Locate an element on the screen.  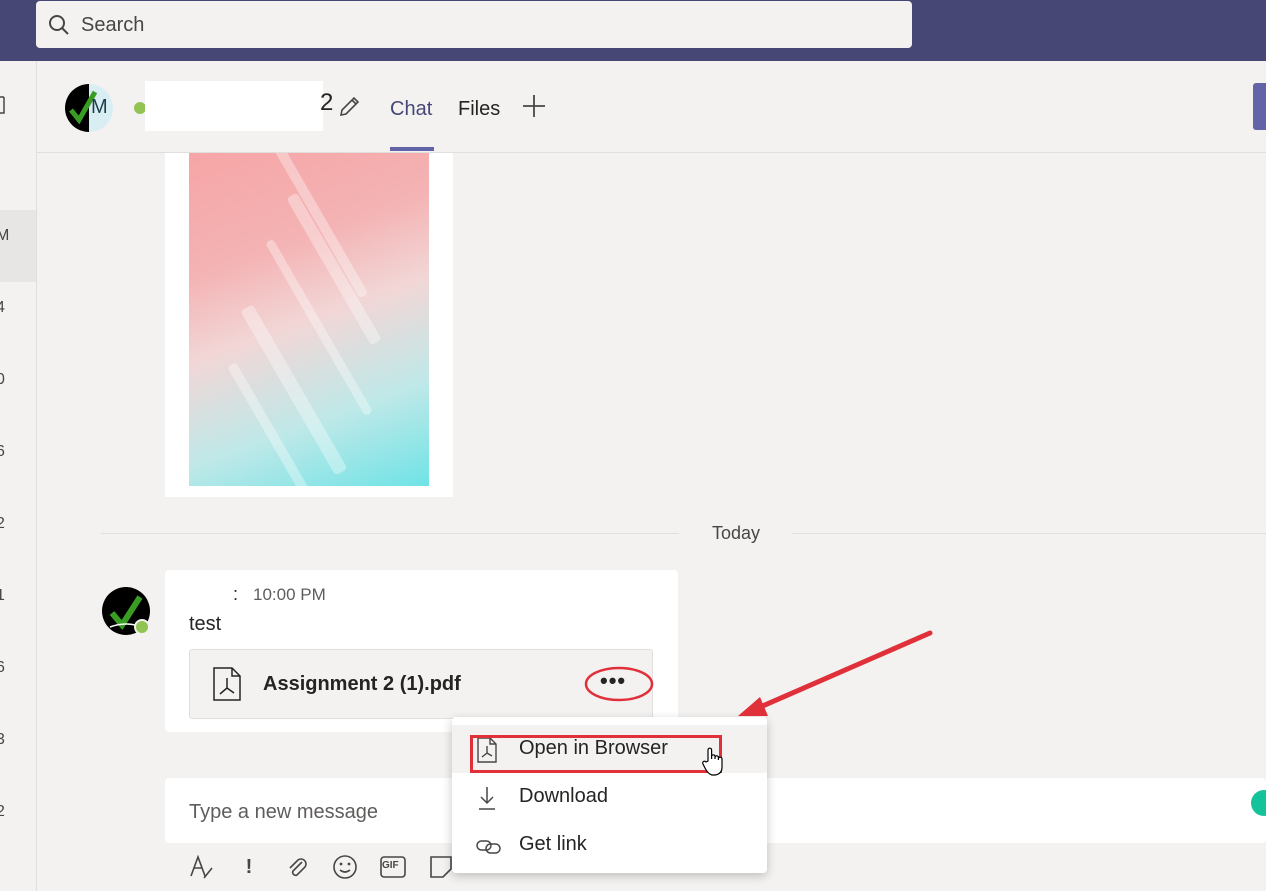
message-timestamp: 10:00 PM is located at coordinates (289, 594).